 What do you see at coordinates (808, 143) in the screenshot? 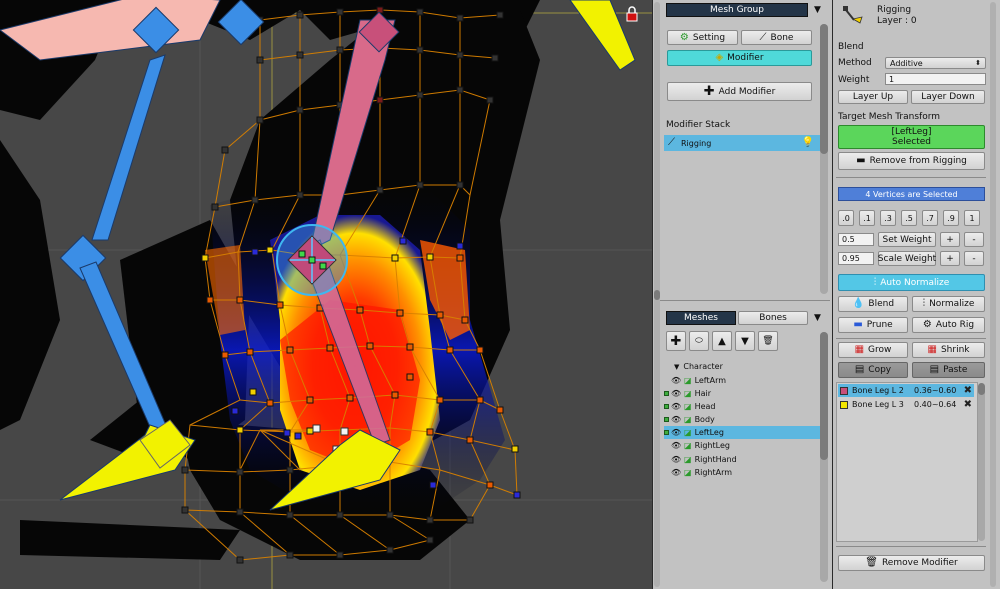
I see `bulb-icon: 💡` at bounding box center [808, 143].